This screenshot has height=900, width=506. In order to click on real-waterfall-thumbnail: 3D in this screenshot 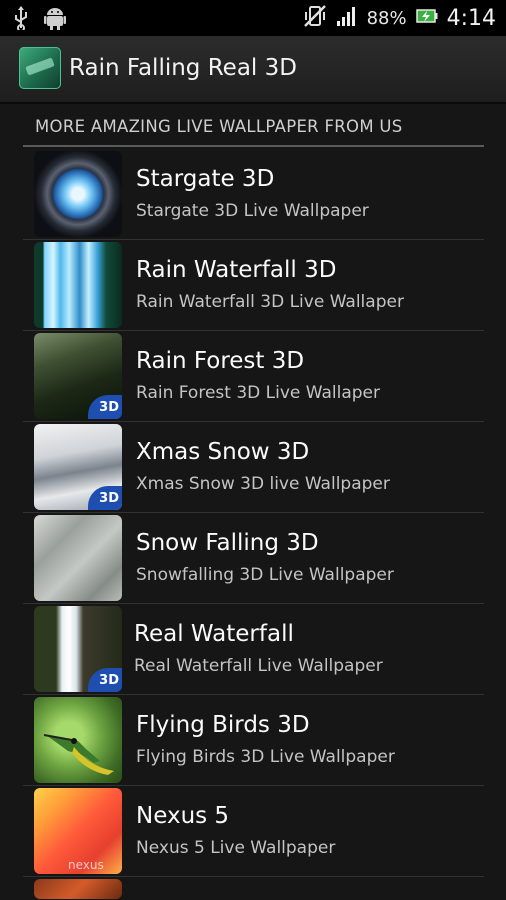, I will do `click(78, 649)`.